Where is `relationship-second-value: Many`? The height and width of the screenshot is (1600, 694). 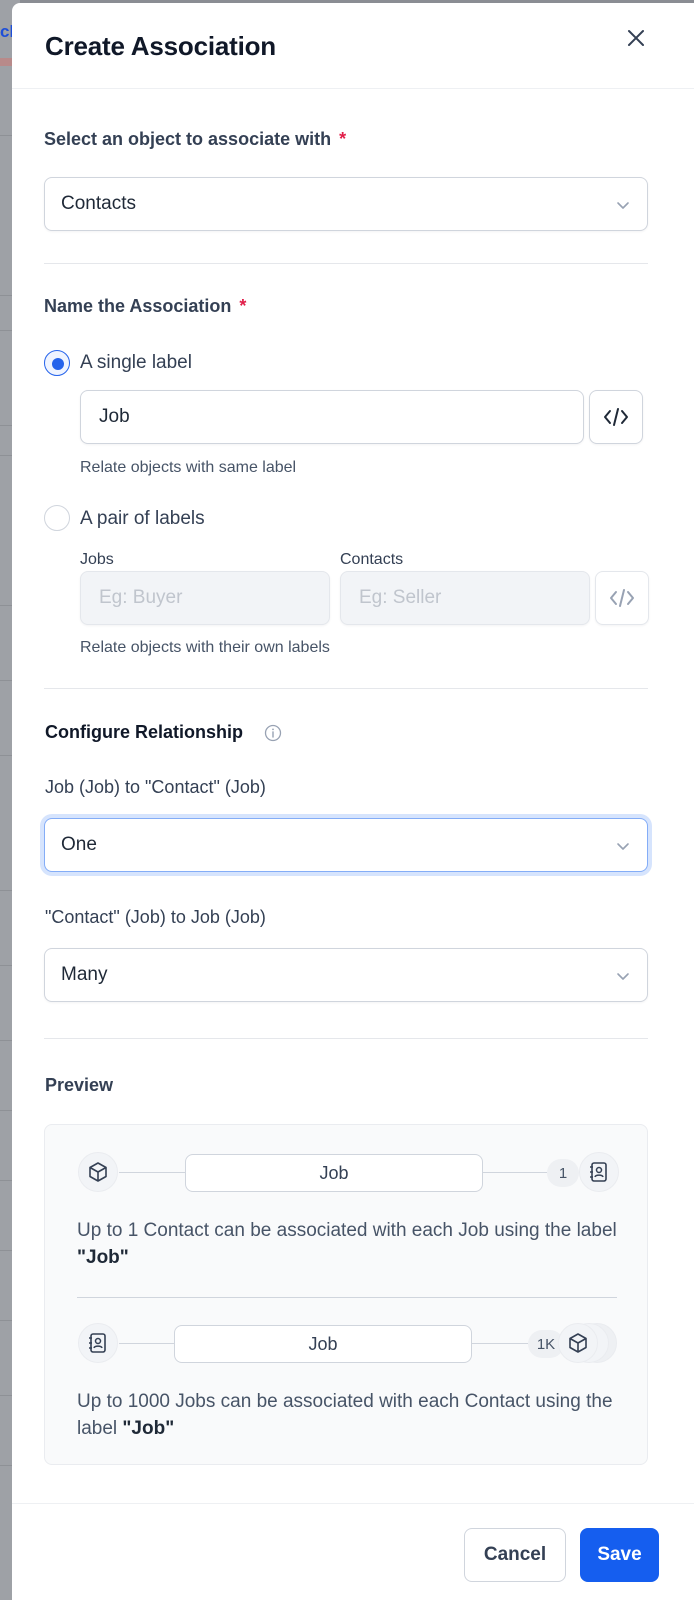
relationship-second-value: Many is located at coordinates (84, 974).